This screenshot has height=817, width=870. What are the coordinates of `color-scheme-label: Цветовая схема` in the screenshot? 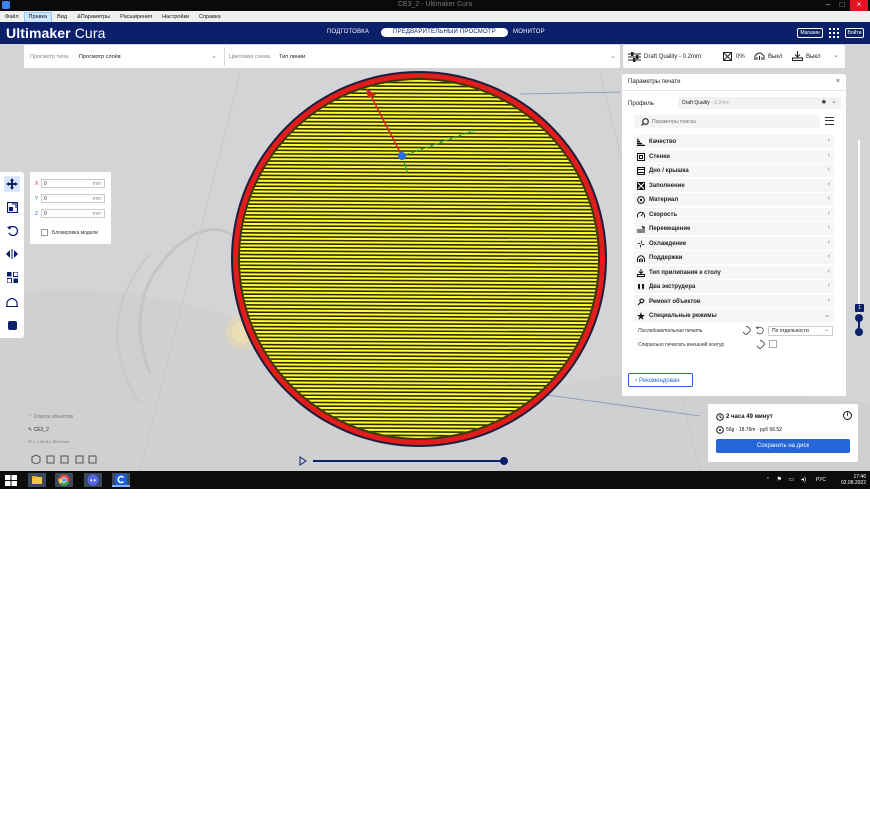 It's located at (250, 57).